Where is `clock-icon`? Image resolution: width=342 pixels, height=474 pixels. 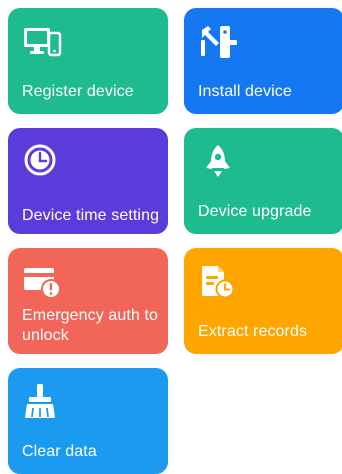
clock-icon is located at coordinates (42, 162).